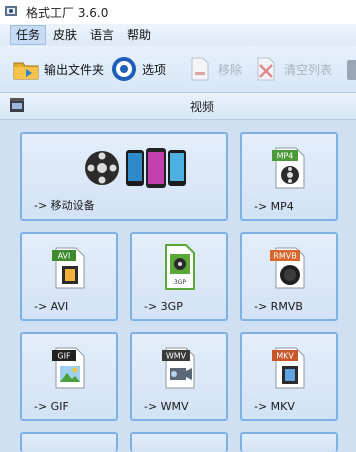 This screenshot has width=356, height=452. Describe the element at coordinates (26, 71) in the screenshot. I see `folder-icon` at that location.